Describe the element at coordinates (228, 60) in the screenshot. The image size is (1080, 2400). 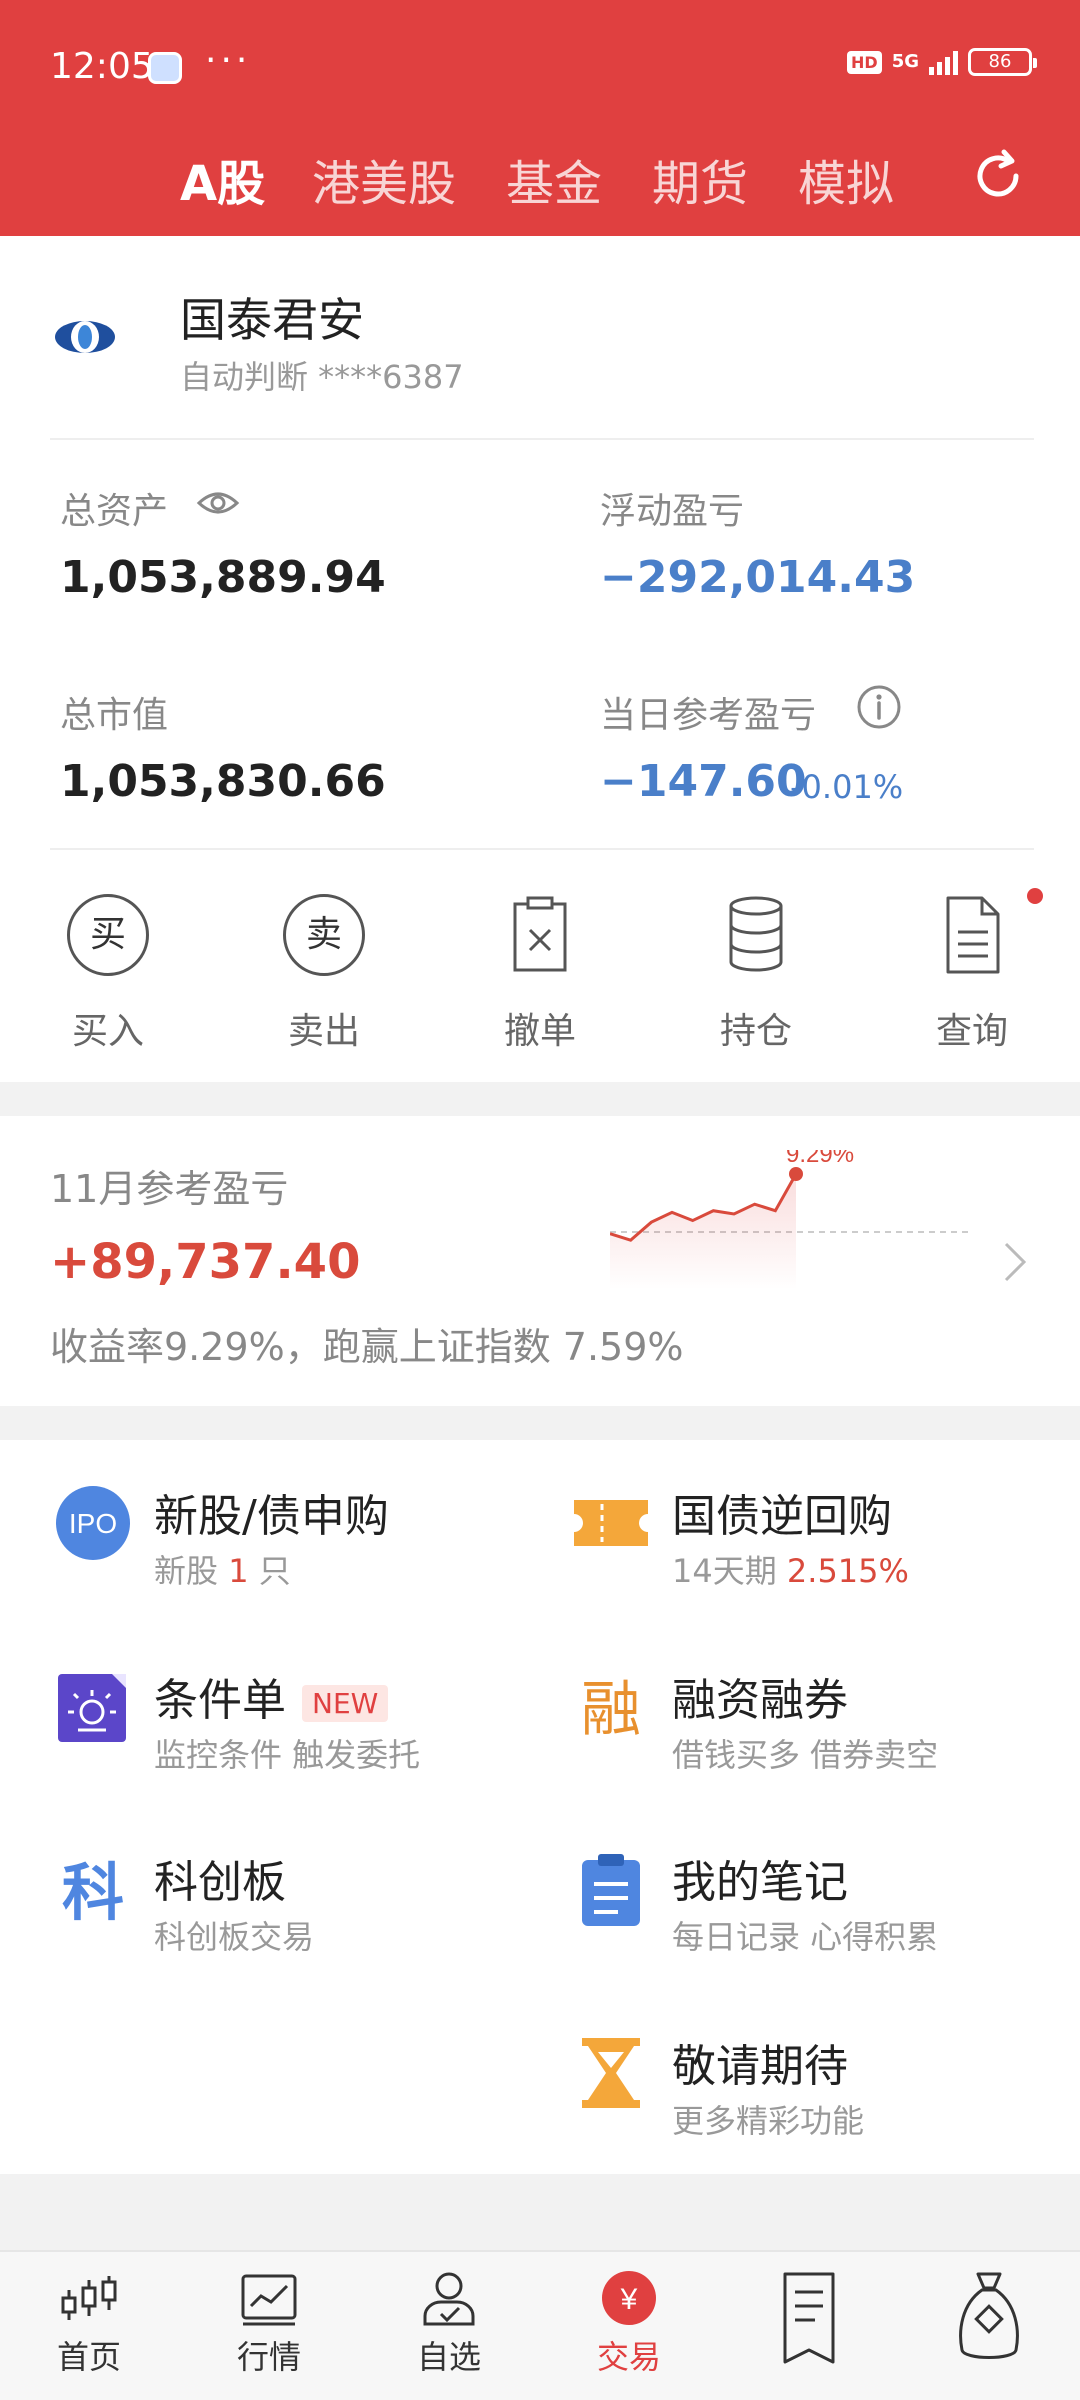
I see `more-notifications-icon: ···` at that location.